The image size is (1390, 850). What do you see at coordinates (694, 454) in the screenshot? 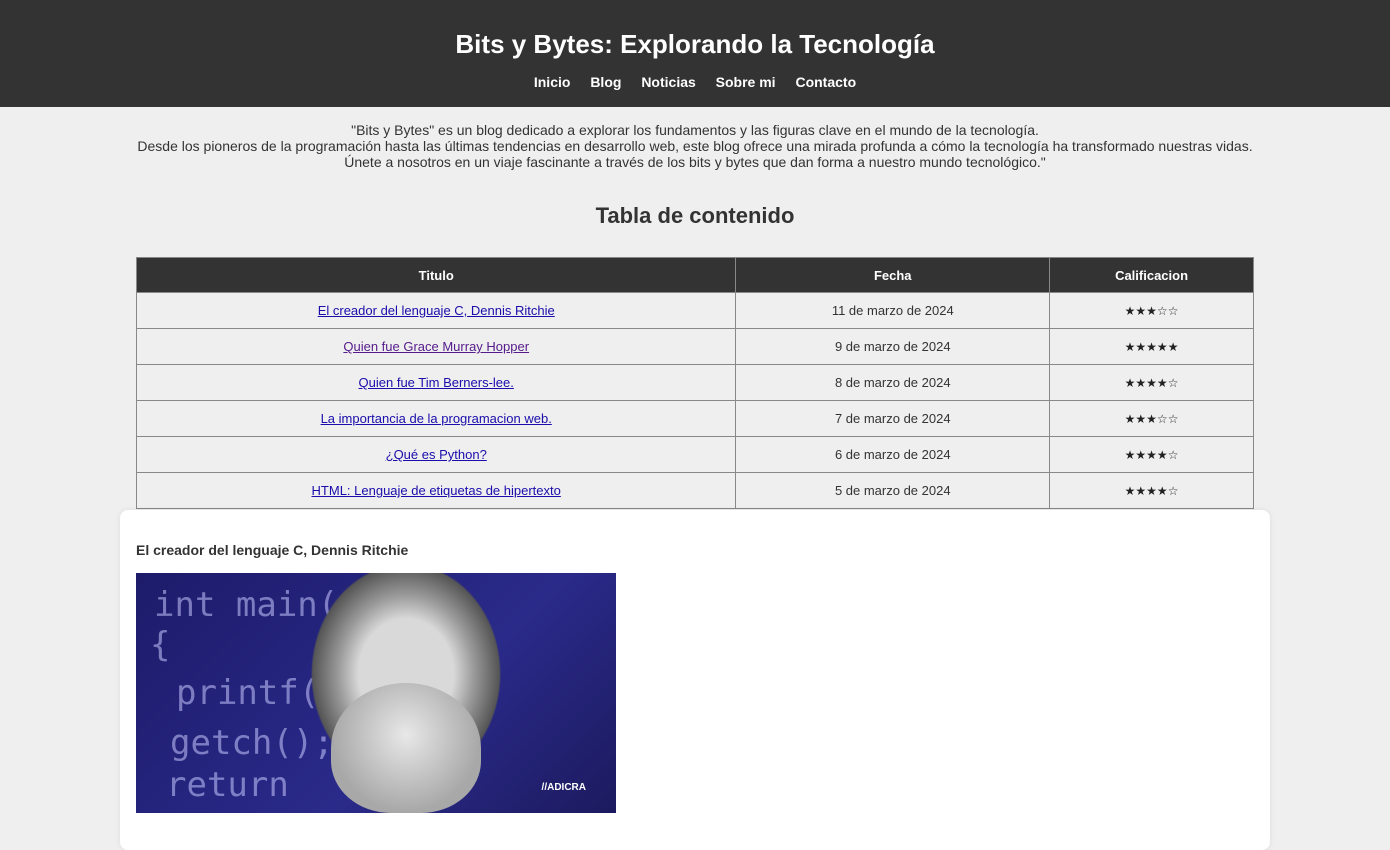
I see `table-row: ¿Qué es Python? 6 de marzo de 2024 ★★★★☆` at bounding box center [694, 454].